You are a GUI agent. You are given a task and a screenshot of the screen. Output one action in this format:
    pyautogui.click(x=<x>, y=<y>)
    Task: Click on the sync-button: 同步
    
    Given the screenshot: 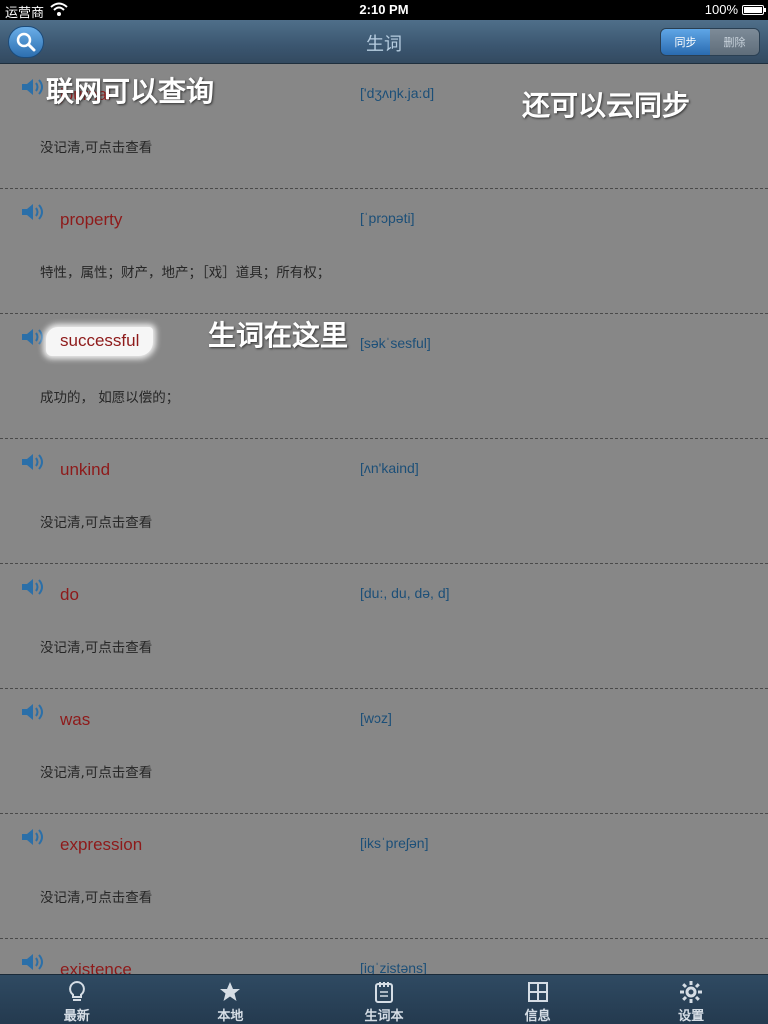 What is the action you would take?
    pyautogui.click(x=685, y=42)
    